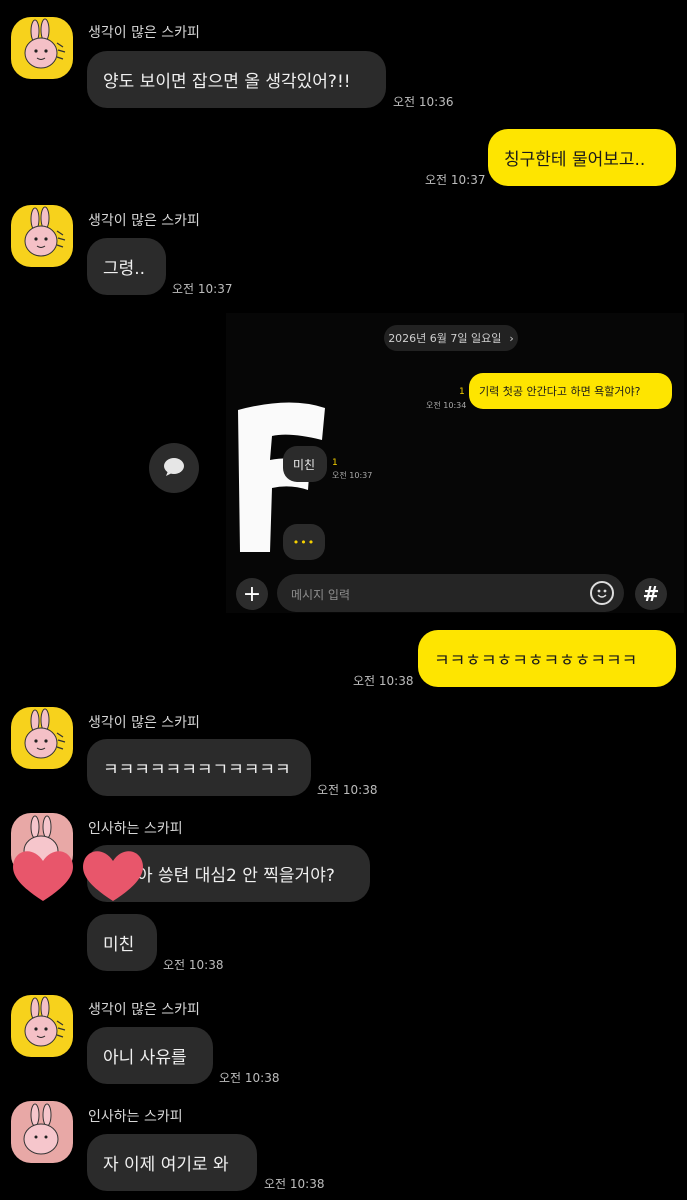 This screenshot has width=687, height=1200. Describe the element at coordinates (174, 468) in the screenshot. I see `chat-bubble-icon` at that location.